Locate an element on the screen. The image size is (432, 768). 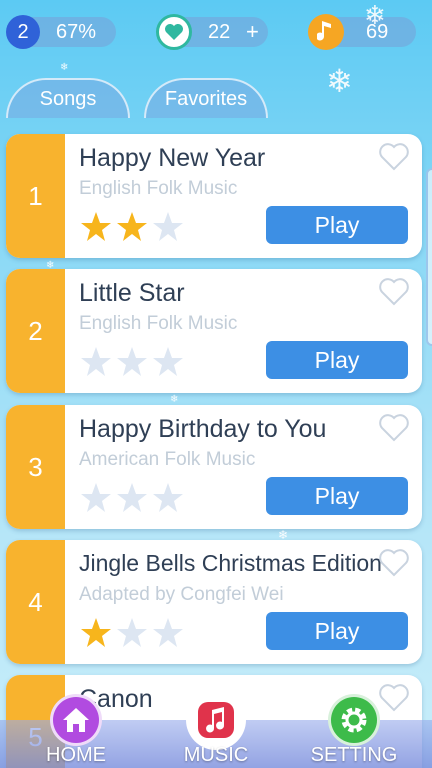
song-title: Little Star is located at coordinates (132, 293).